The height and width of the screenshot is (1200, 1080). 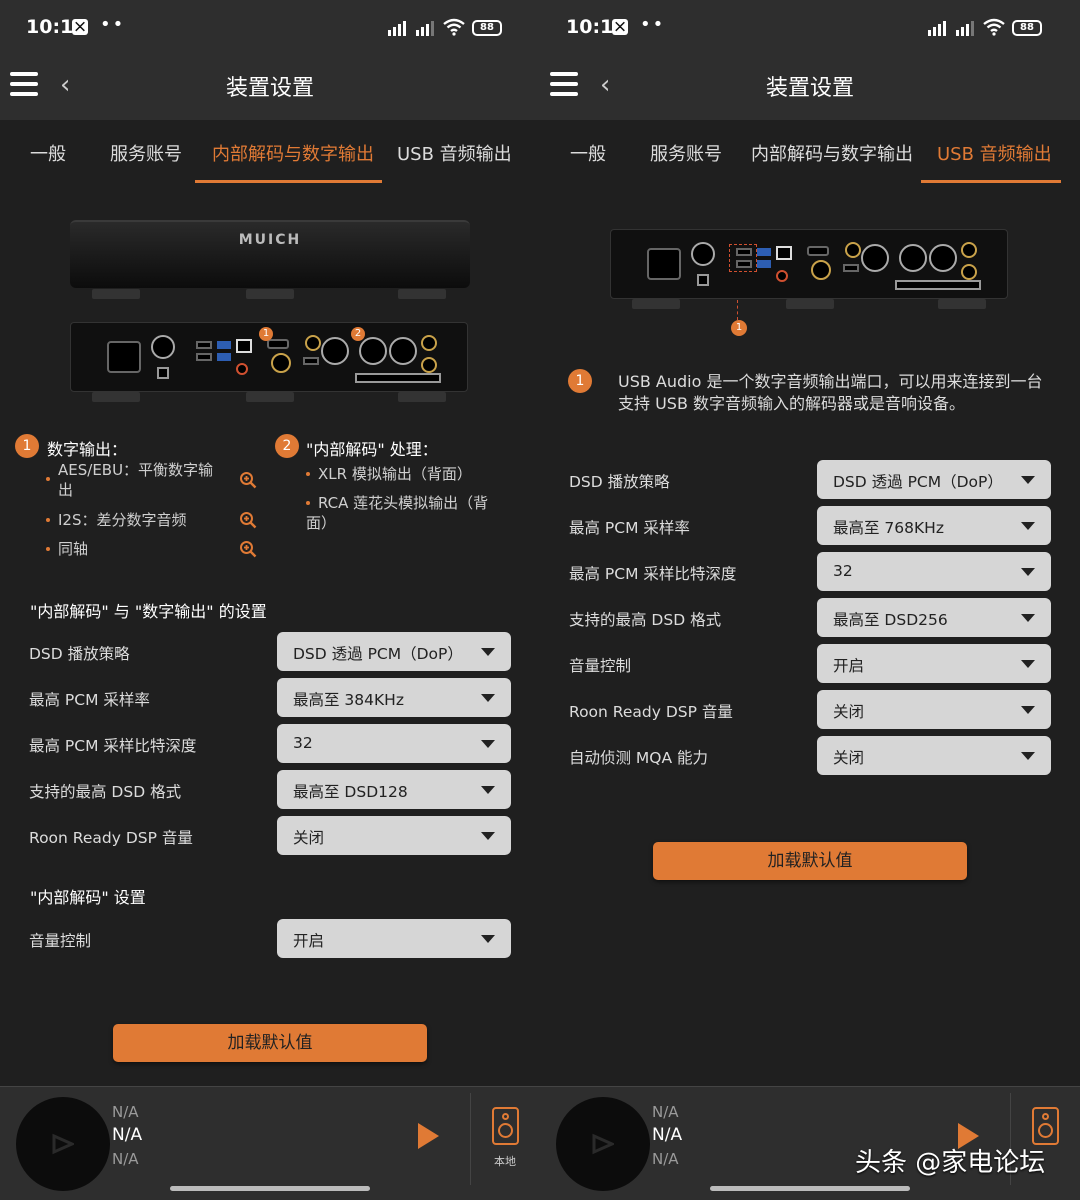 I want to click on device-marker-2: 2, so click(x=358, y=334).